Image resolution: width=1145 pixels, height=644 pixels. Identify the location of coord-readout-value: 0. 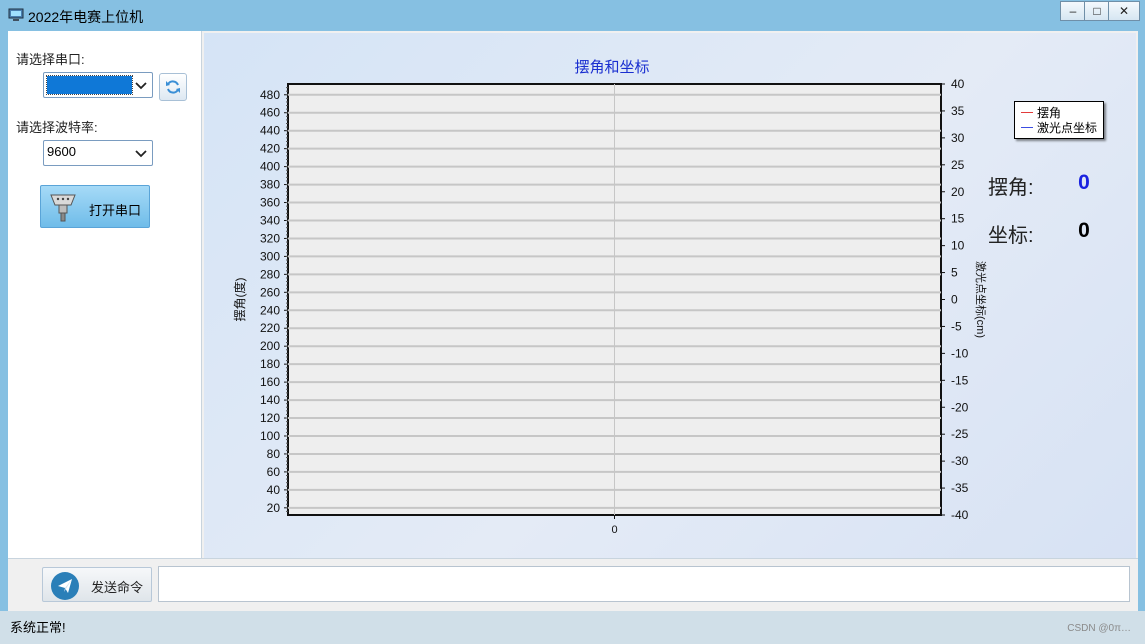
(1084, 230).